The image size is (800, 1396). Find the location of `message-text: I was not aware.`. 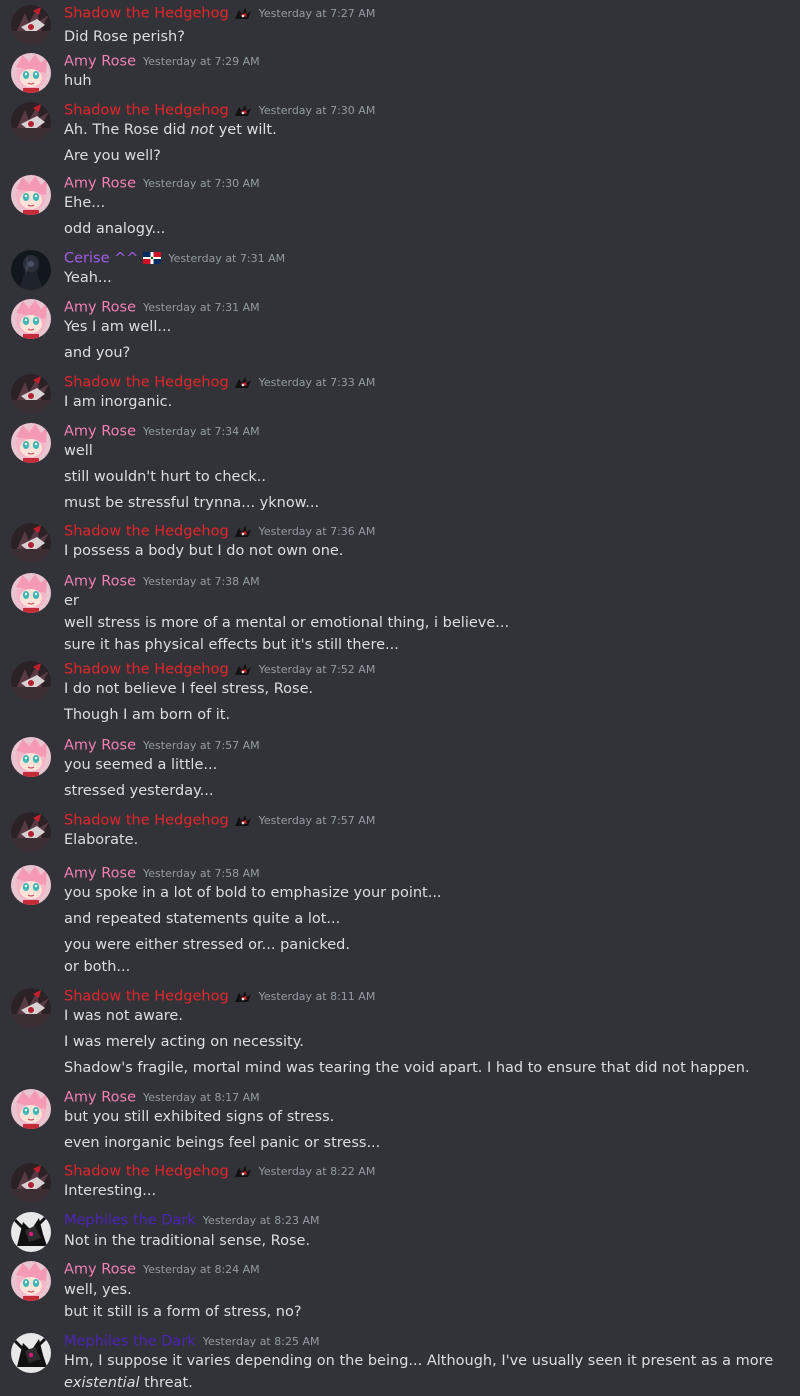

message-text: I was not aware. is located at coordinates (123, 1016).